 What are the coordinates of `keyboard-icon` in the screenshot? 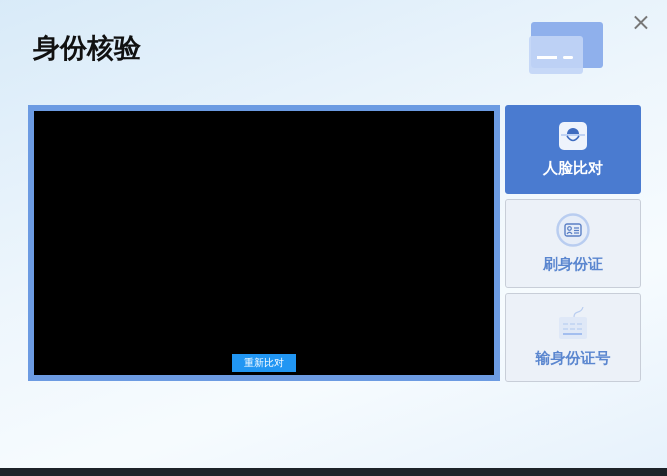 It's located at (573, 324).